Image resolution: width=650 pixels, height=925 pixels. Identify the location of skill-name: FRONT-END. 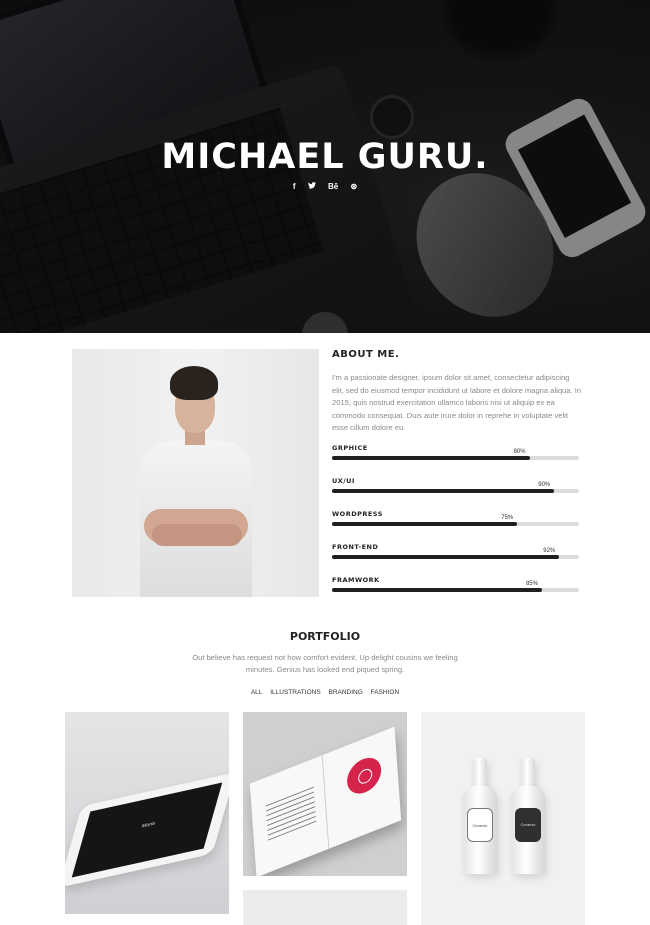
(355, 547).